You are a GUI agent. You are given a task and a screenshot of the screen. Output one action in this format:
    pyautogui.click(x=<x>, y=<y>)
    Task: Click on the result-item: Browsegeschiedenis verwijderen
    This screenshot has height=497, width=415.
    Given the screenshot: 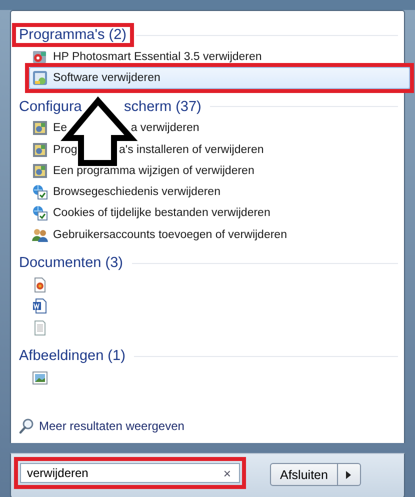 What is the action you would take?
    pyautogui.click(x=219, y=192)
    